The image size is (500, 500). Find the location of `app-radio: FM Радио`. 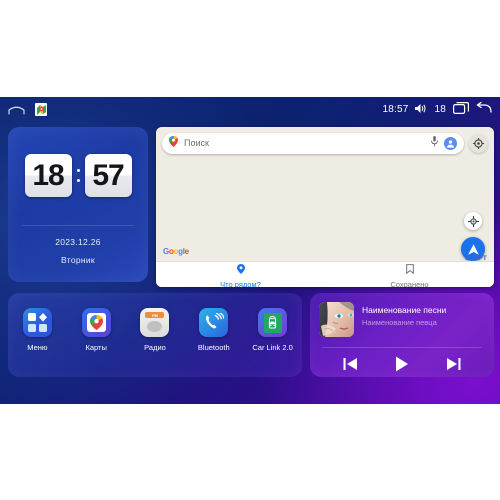

app-radio: FM Радио is located at coordinates (155, 330).